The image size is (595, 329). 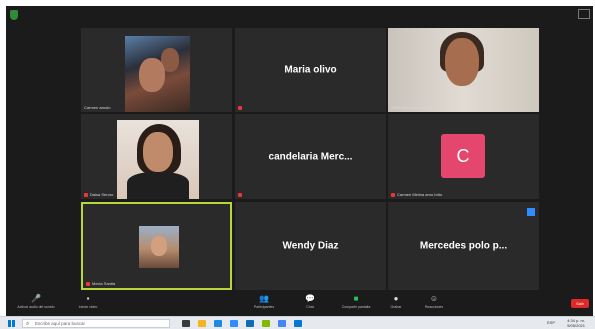 I want to click on task-view-icon, so click(x=186, y=323).